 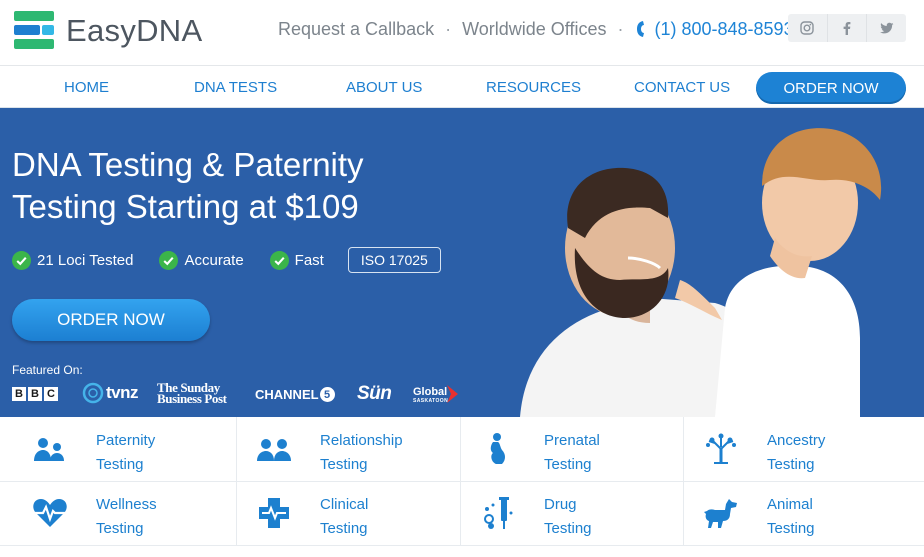 What do you see at coordinates (85, 260) in the screenshot?
I see `feature-label: 21 Loci Tested` at bounding box center [85, 260].